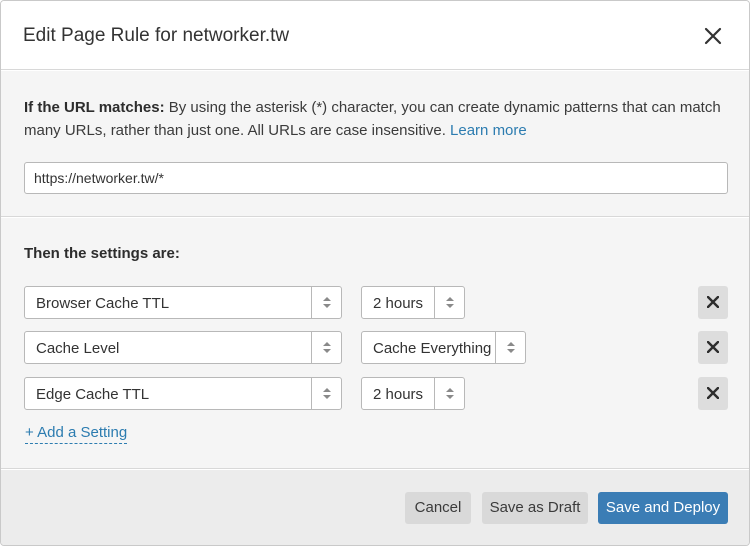 This screenshot has height=546, width=750. Describe the element at coordinates (183, 302) in the screenshot. I see `setting-select-browser-cache-ttl: Browser Cache TTL` at that location.